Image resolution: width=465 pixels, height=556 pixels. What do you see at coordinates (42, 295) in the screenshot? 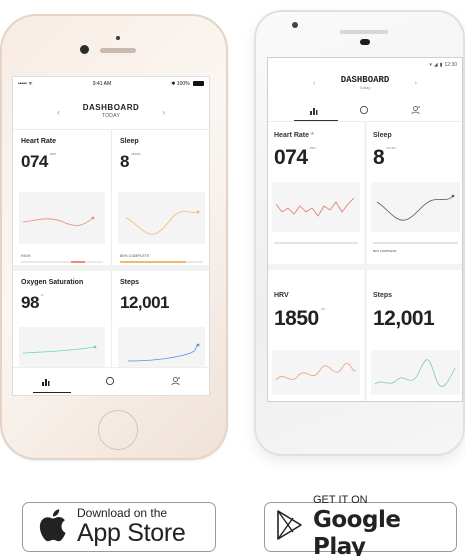
I see `card-unit: %` at bounding box center [42, 295].